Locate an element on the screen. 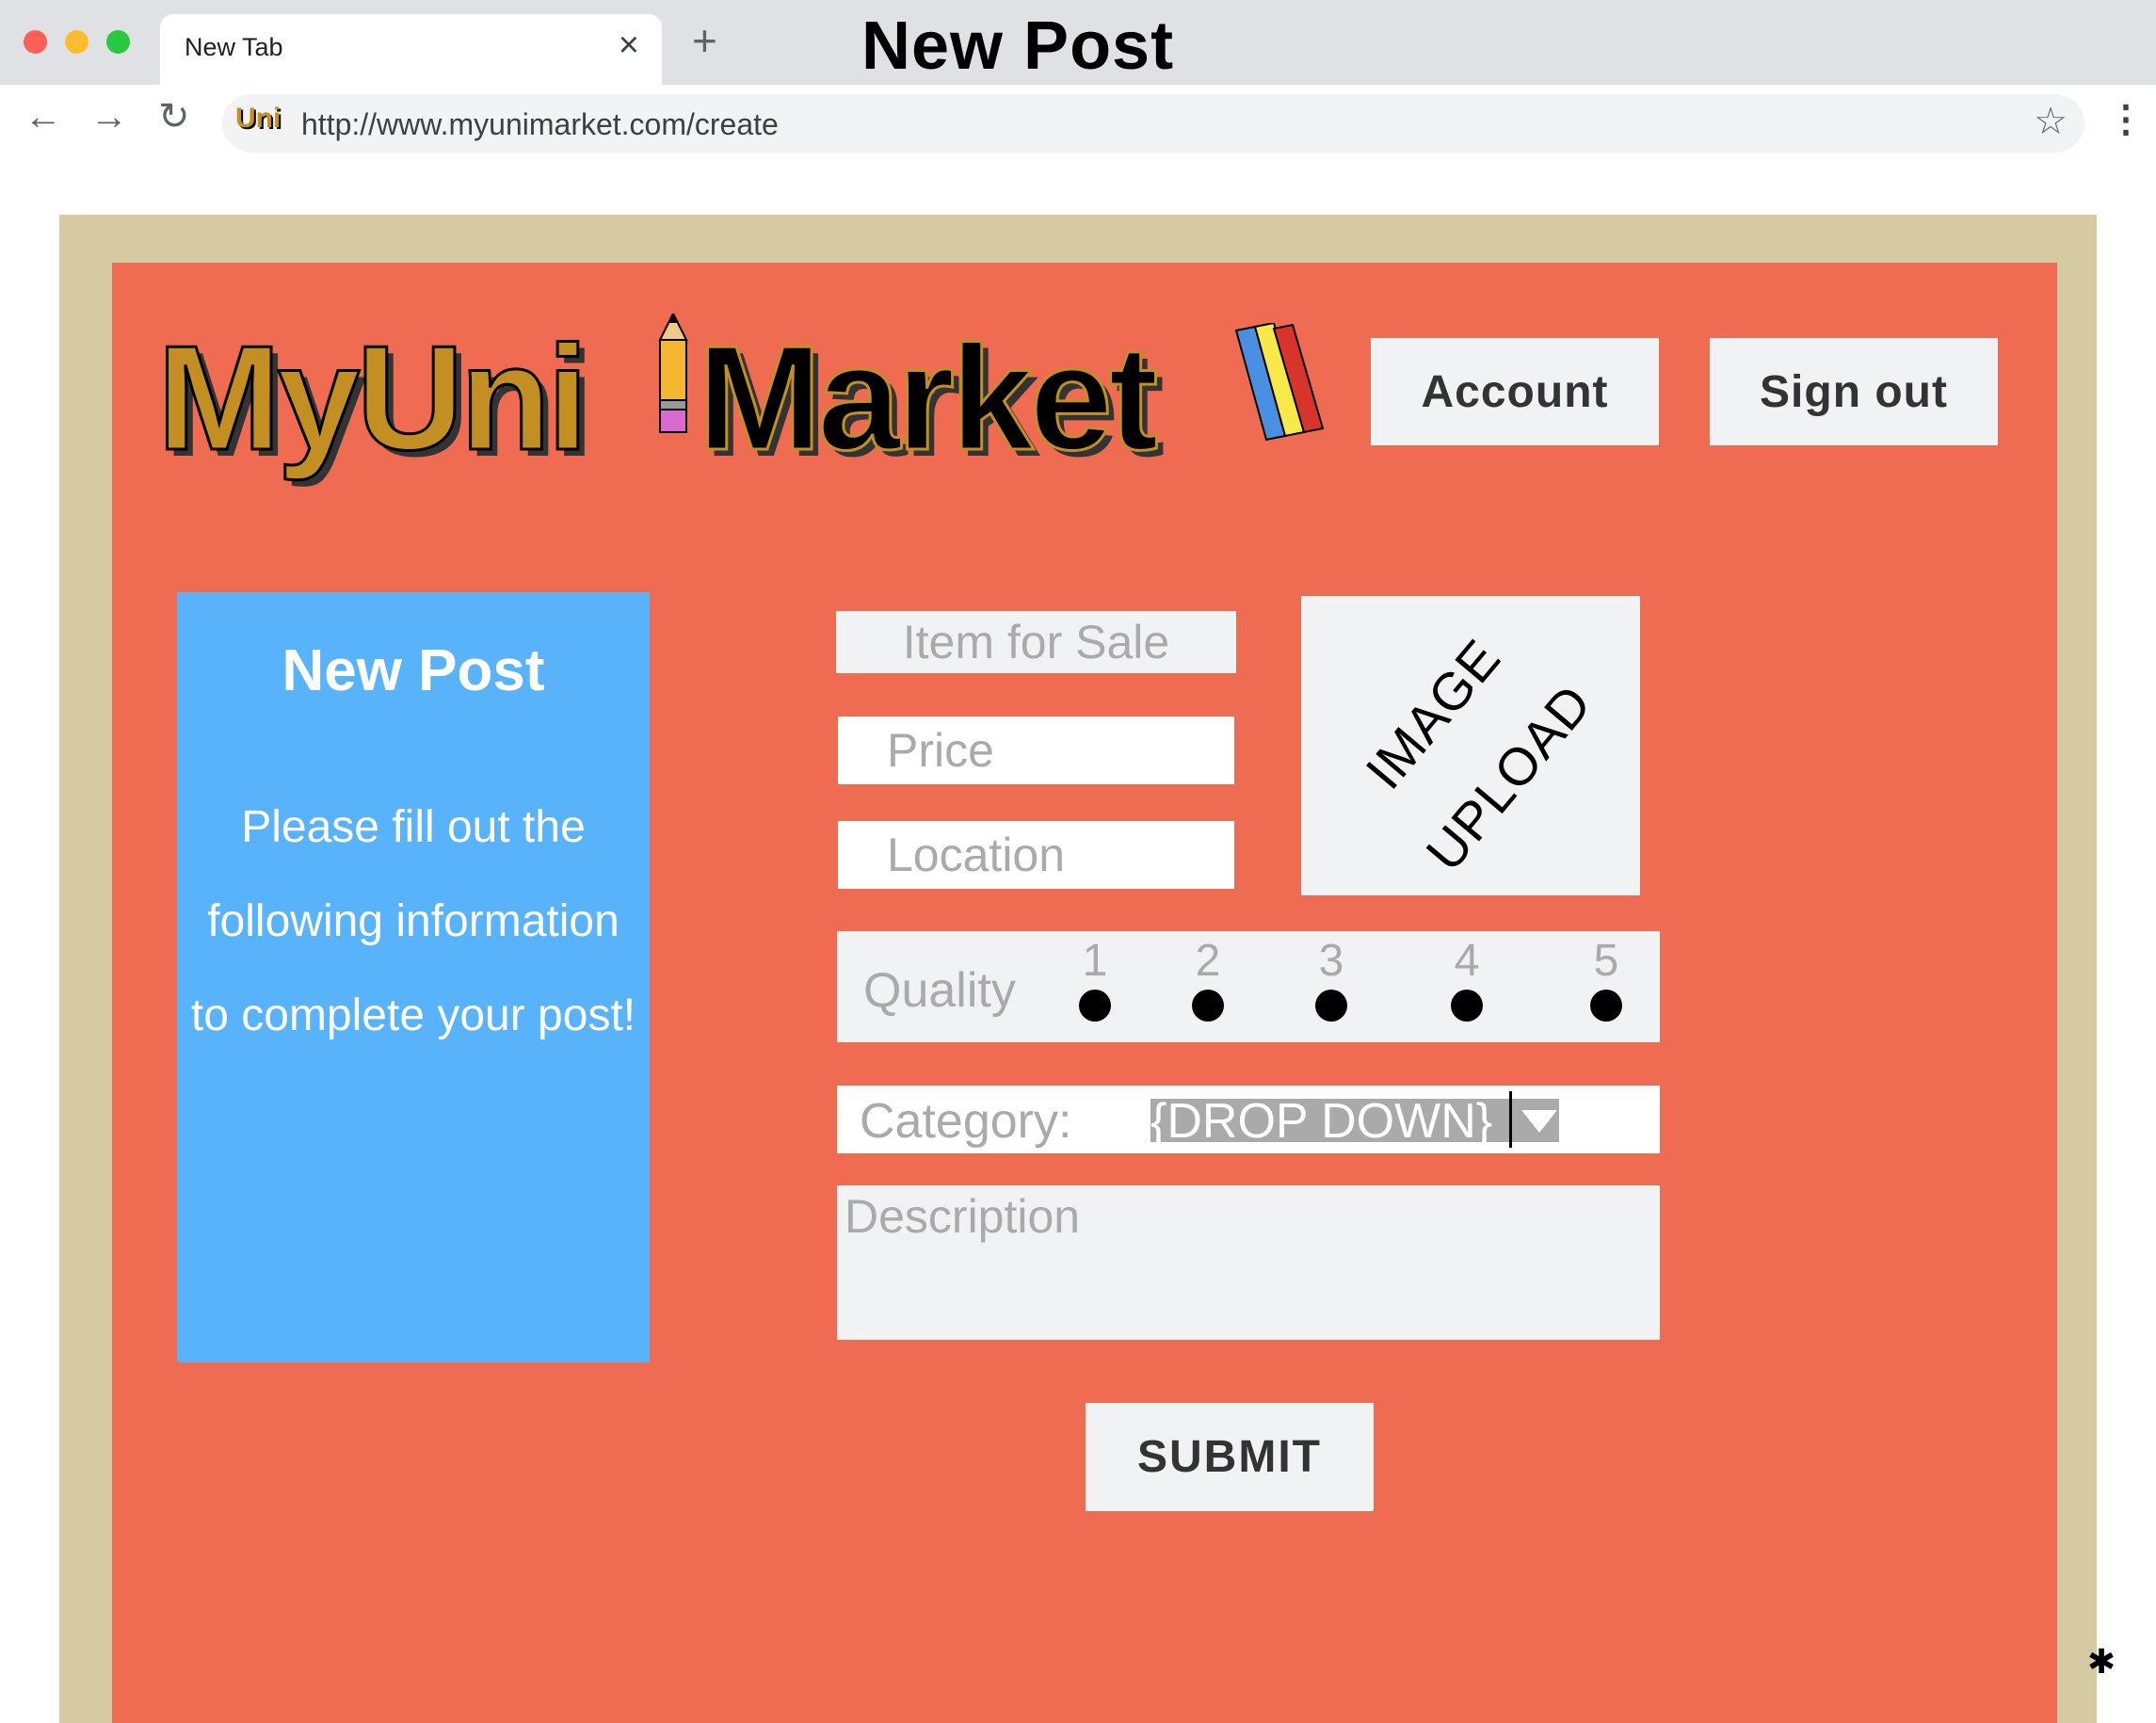 The width and height of the screenshot is (2156, 1723). close-tab-icon: × is located at coordinates (629, 45).